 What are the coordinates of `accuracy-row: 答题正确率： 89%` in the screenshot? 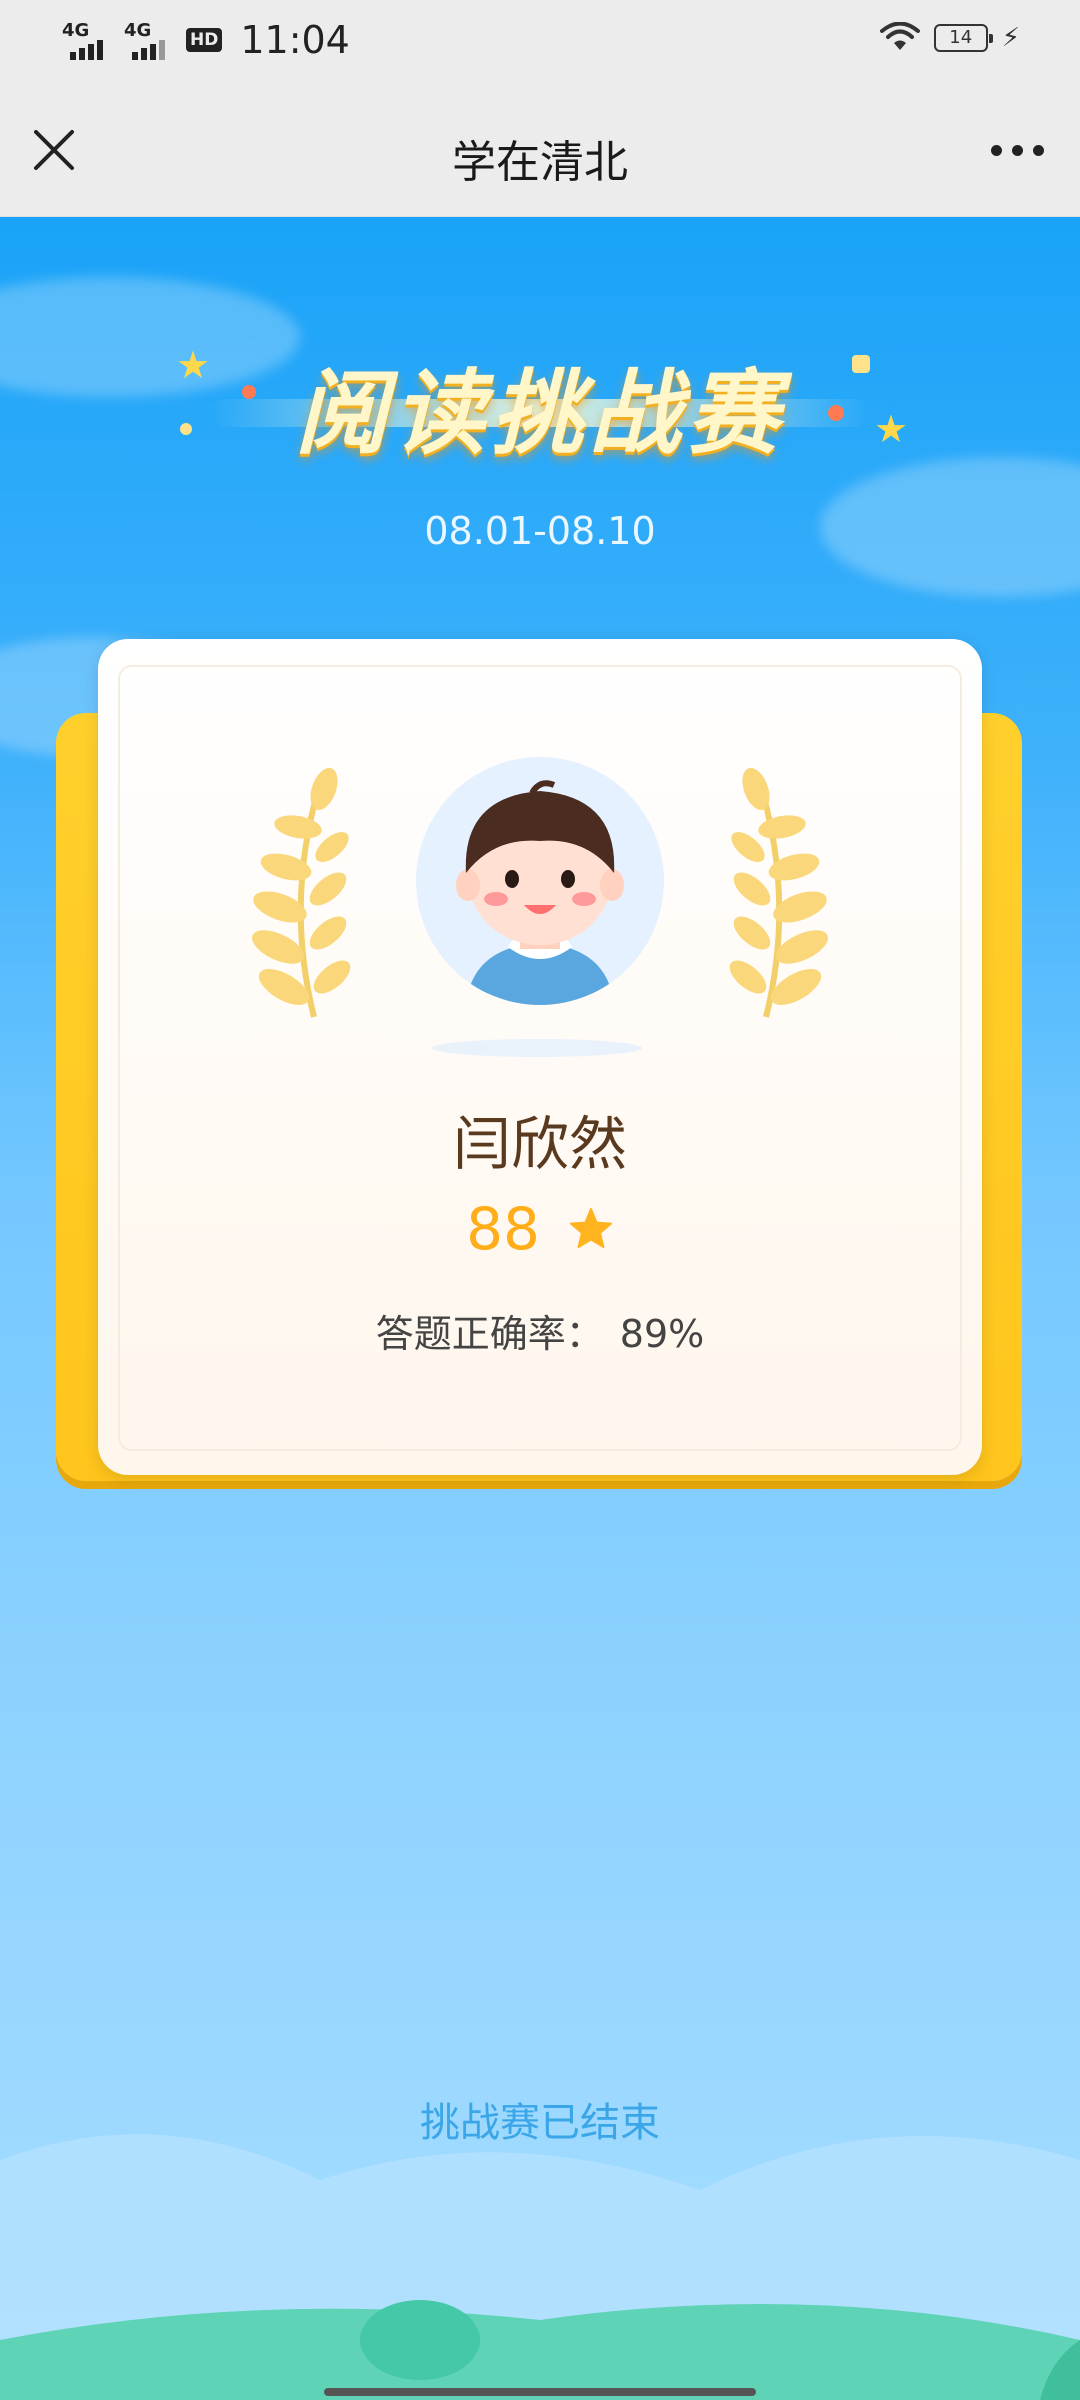 It's located at (540, 1330).